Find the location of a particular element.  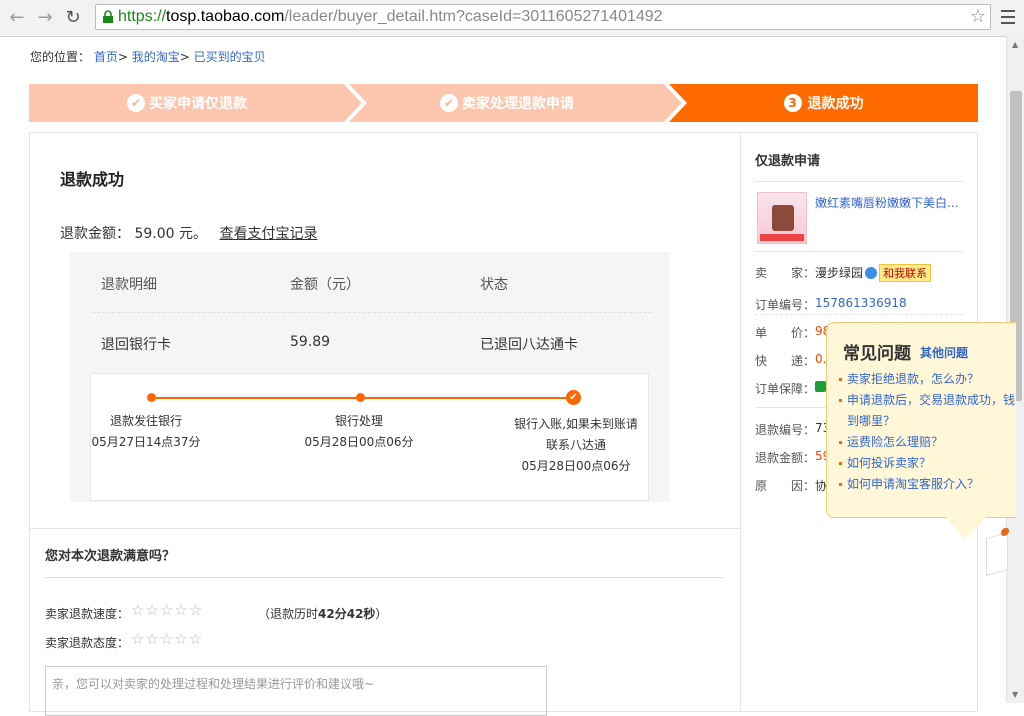

step-refund-success: 3 退款成功 is located at coordinates (823, 103).